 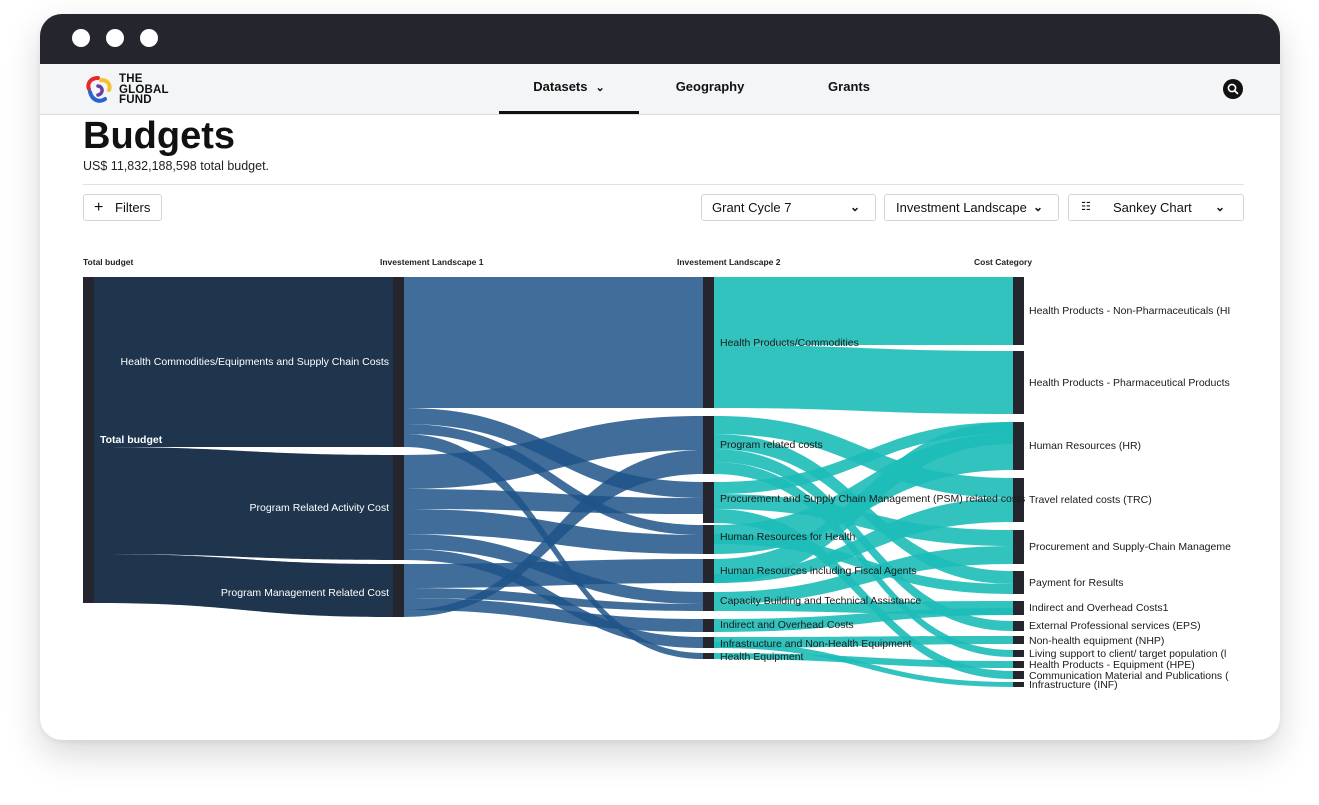 I want to click on sankey-node-label: Program Related Activity Cost, so click(x=320, y=508).